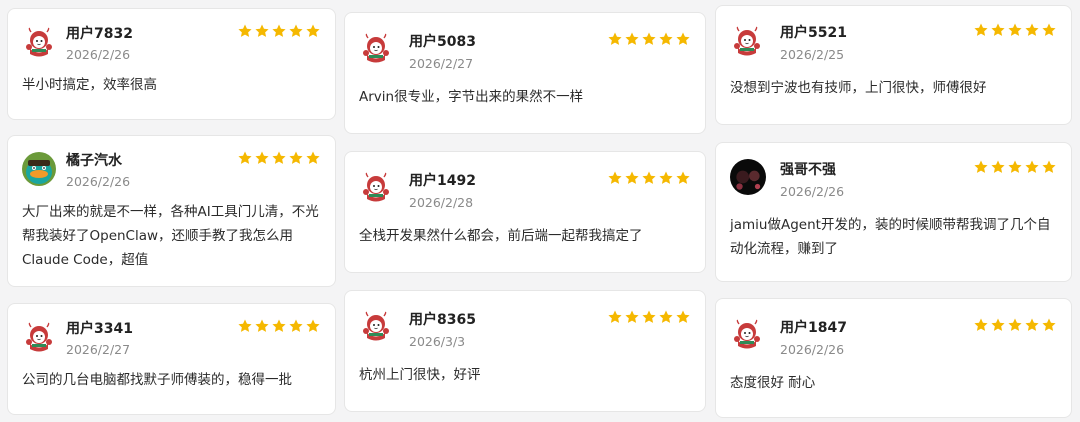 This screenshot has height=422, width=1080. Describe the element at coordinates (858, 88) in the screenshot. I see `review-text: 没想到宁波也有技师，上门很快，师傅很好` at that location.